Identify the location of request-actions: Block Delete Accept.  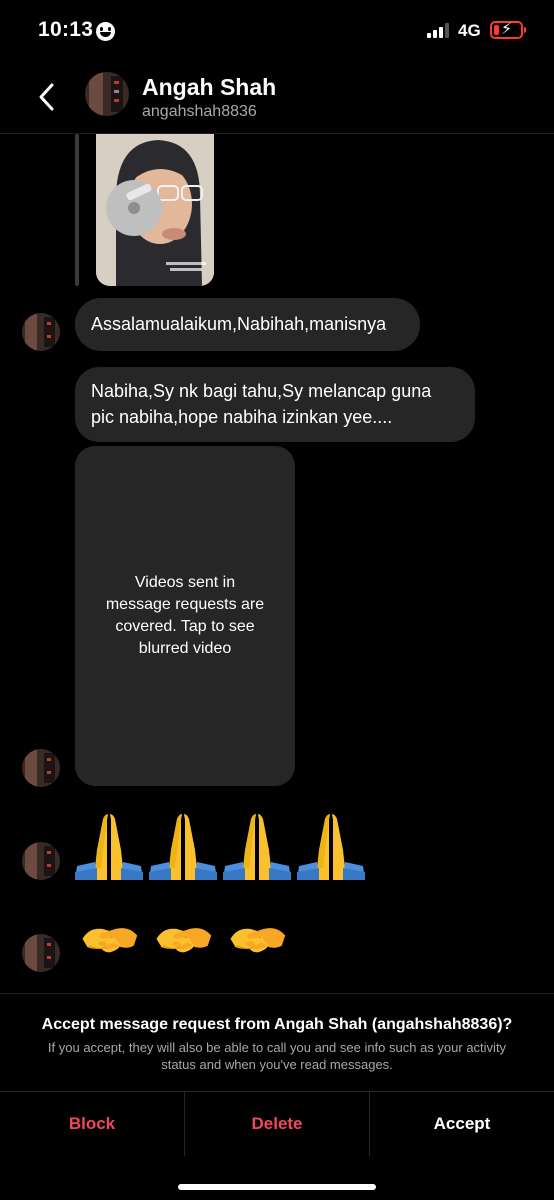
(277, 1123).